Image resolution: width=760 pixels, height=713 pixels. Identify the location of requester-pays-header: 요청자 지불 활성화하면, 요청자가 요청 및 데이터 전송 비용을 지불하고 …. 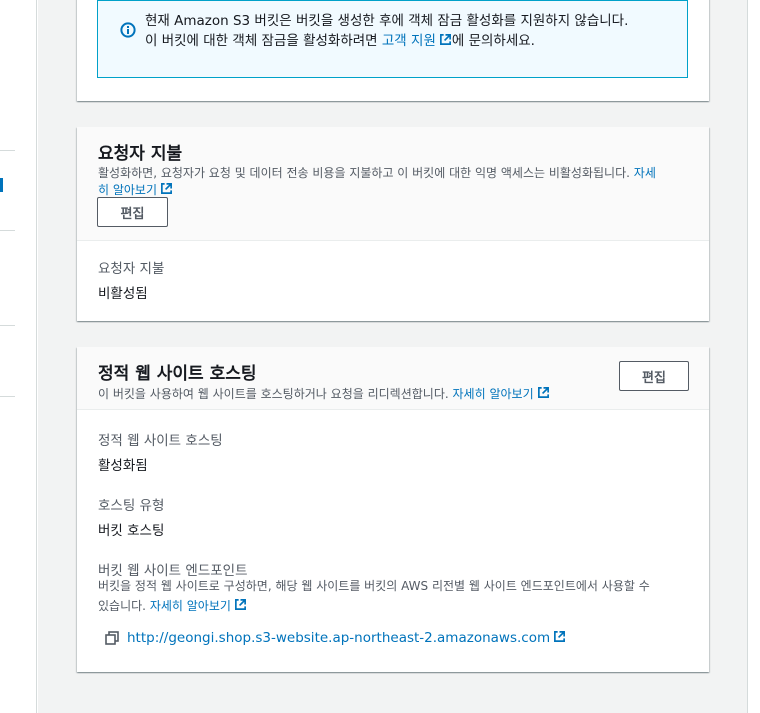
(393, 184).